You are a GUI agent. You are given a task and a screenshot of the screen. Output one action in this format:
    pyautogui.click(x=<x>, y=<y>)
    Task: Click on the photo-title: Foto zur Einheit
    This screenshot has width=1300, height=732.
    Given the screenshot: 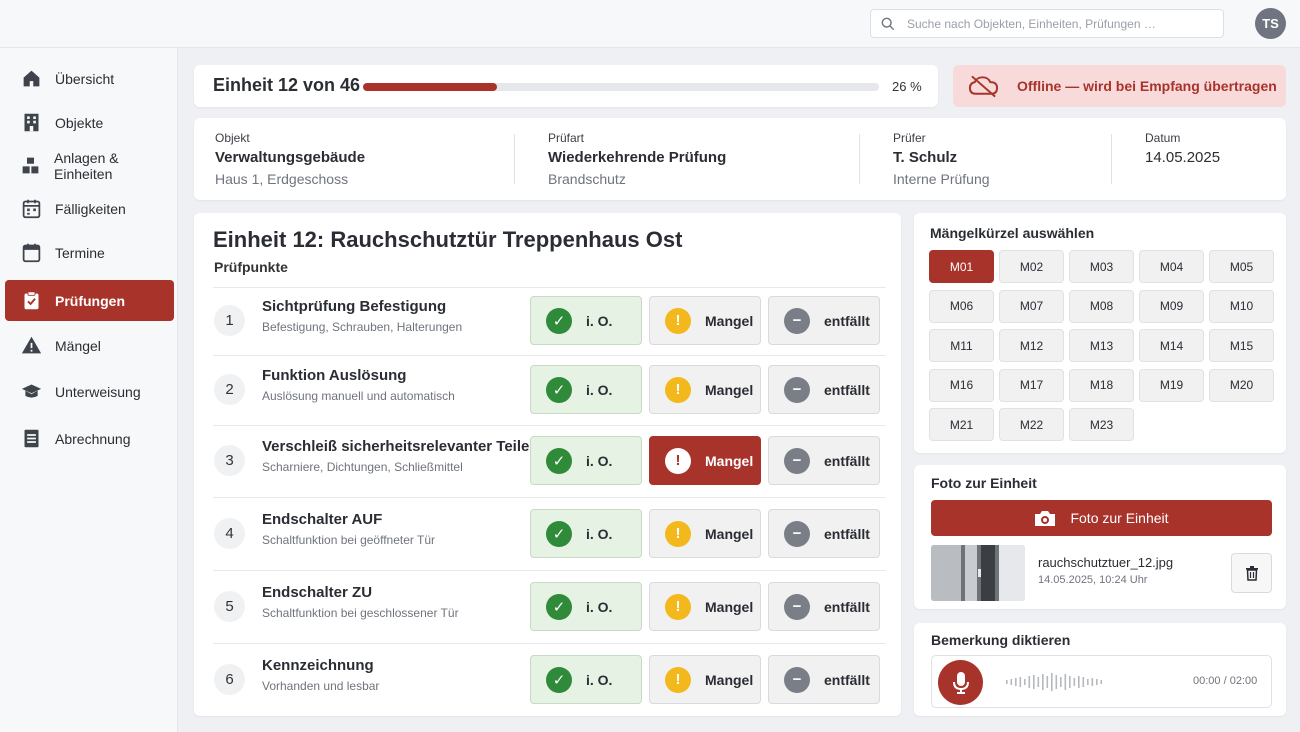 What is the action you would take?
    pyautogui.click(x=984, y=483)
    